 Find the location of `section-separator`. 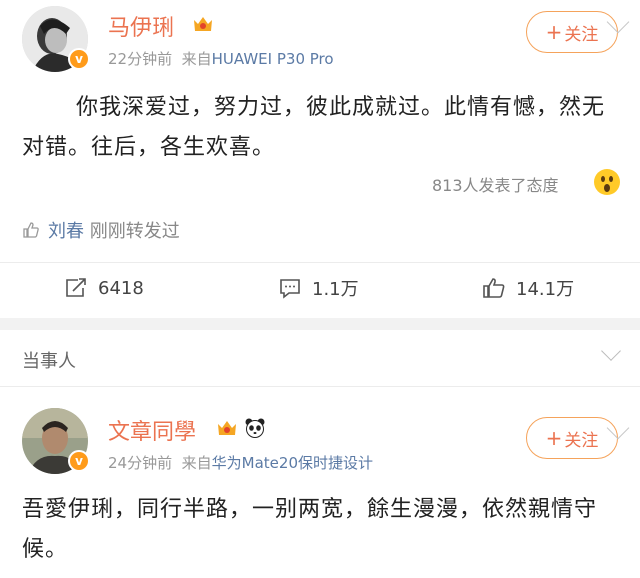

section-separator is located at coordinates (320, 324).